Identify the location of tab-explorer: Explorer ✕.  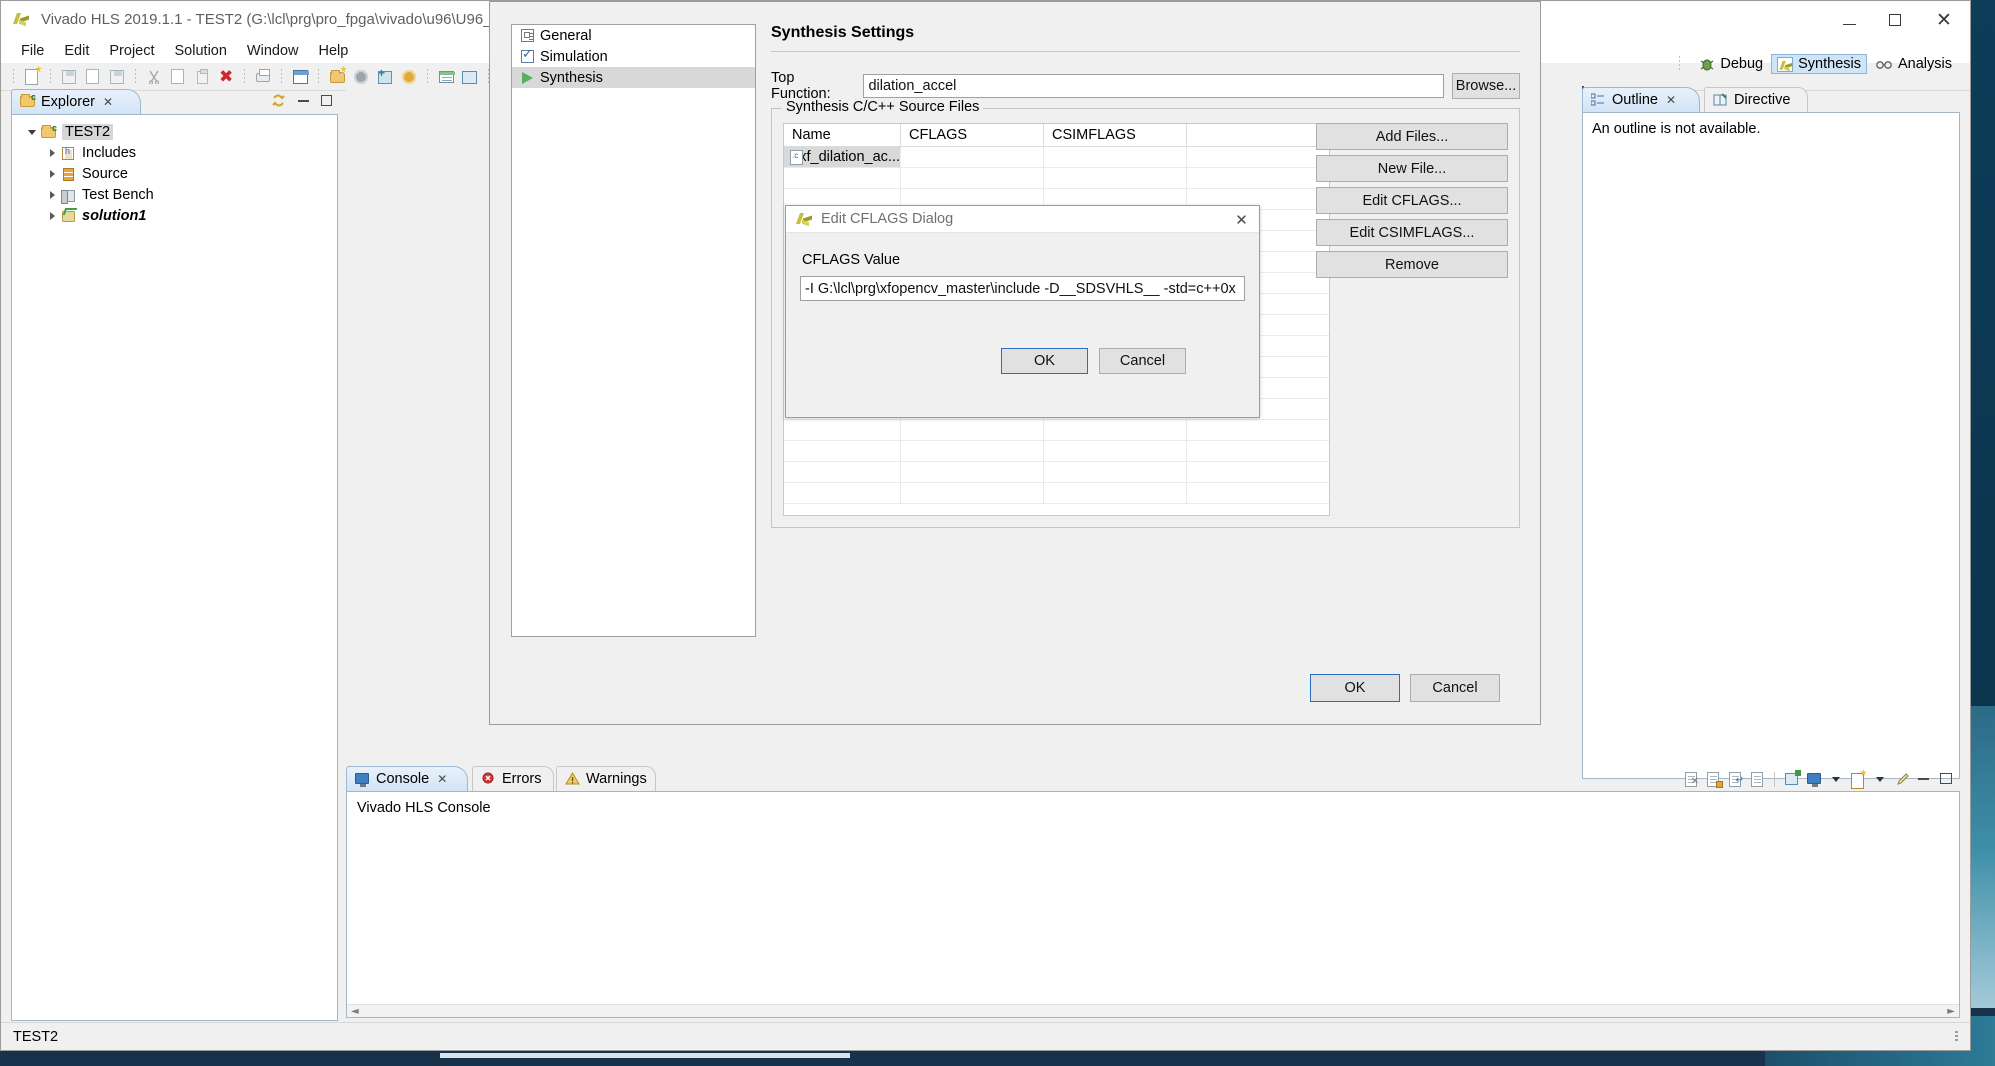
(76, 101).